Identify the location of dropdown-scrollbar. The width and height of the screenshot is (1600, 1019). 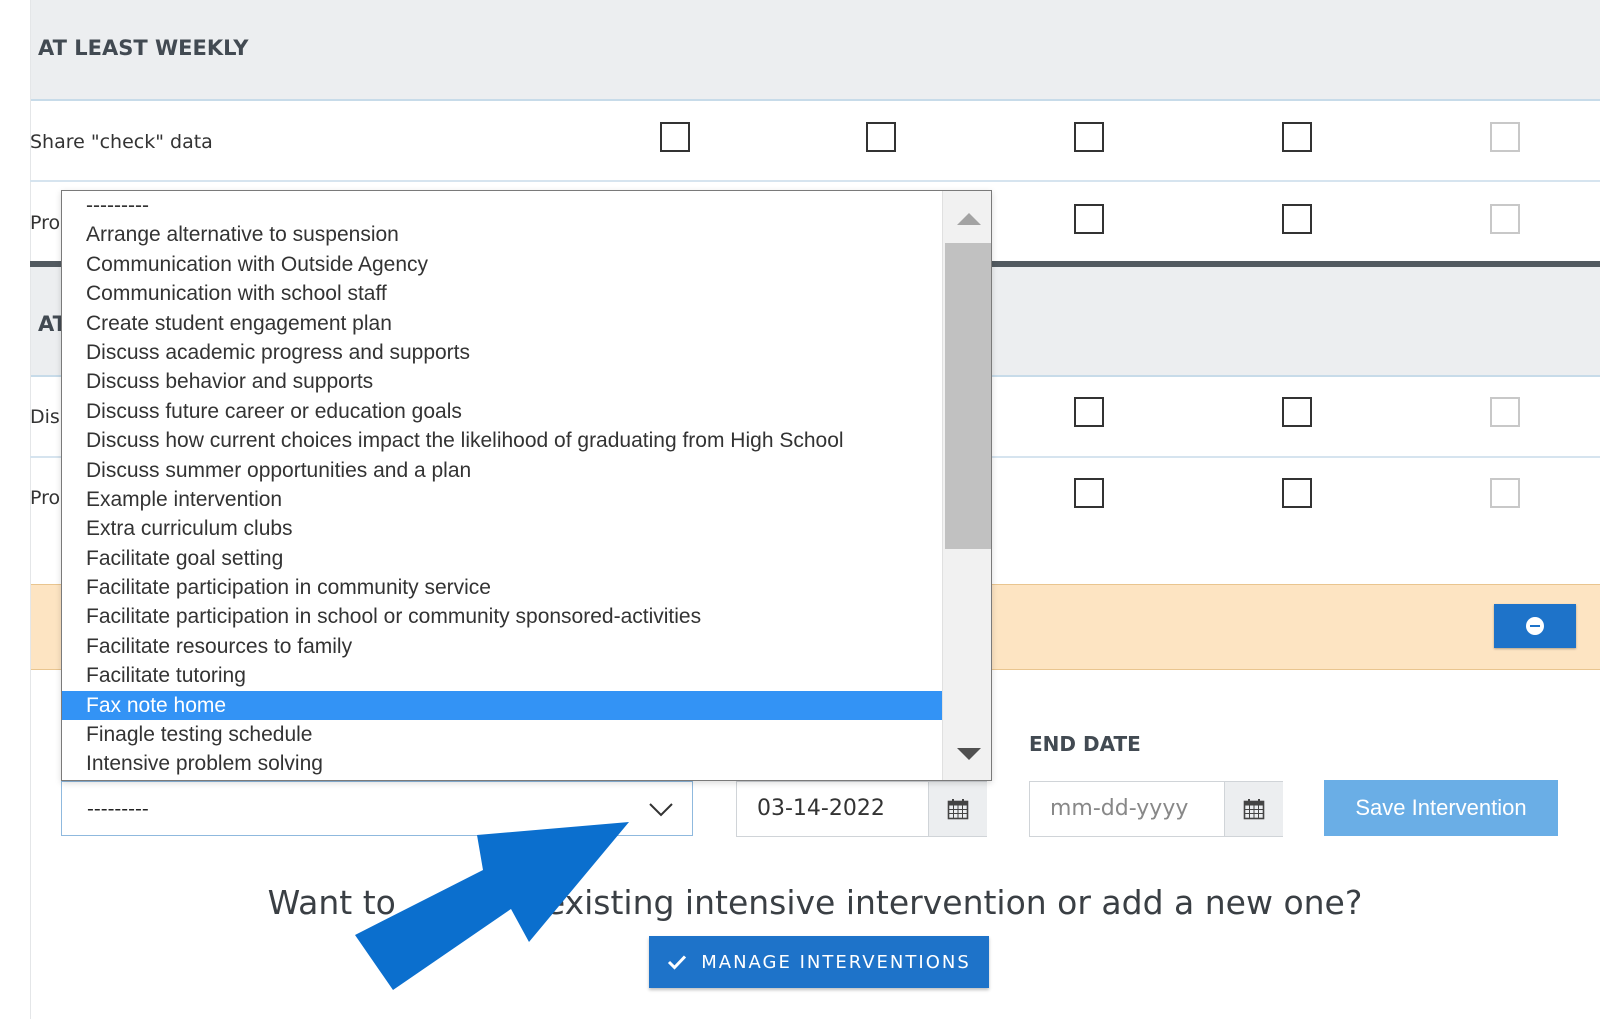
(966, 485).